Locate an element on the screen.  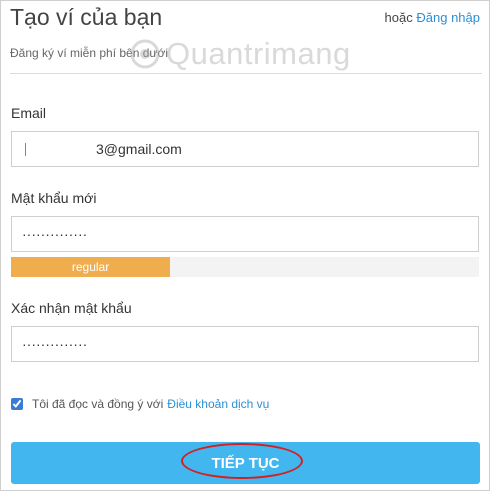
confirm-password-field: ·············· is located at coordinates (245, 344).